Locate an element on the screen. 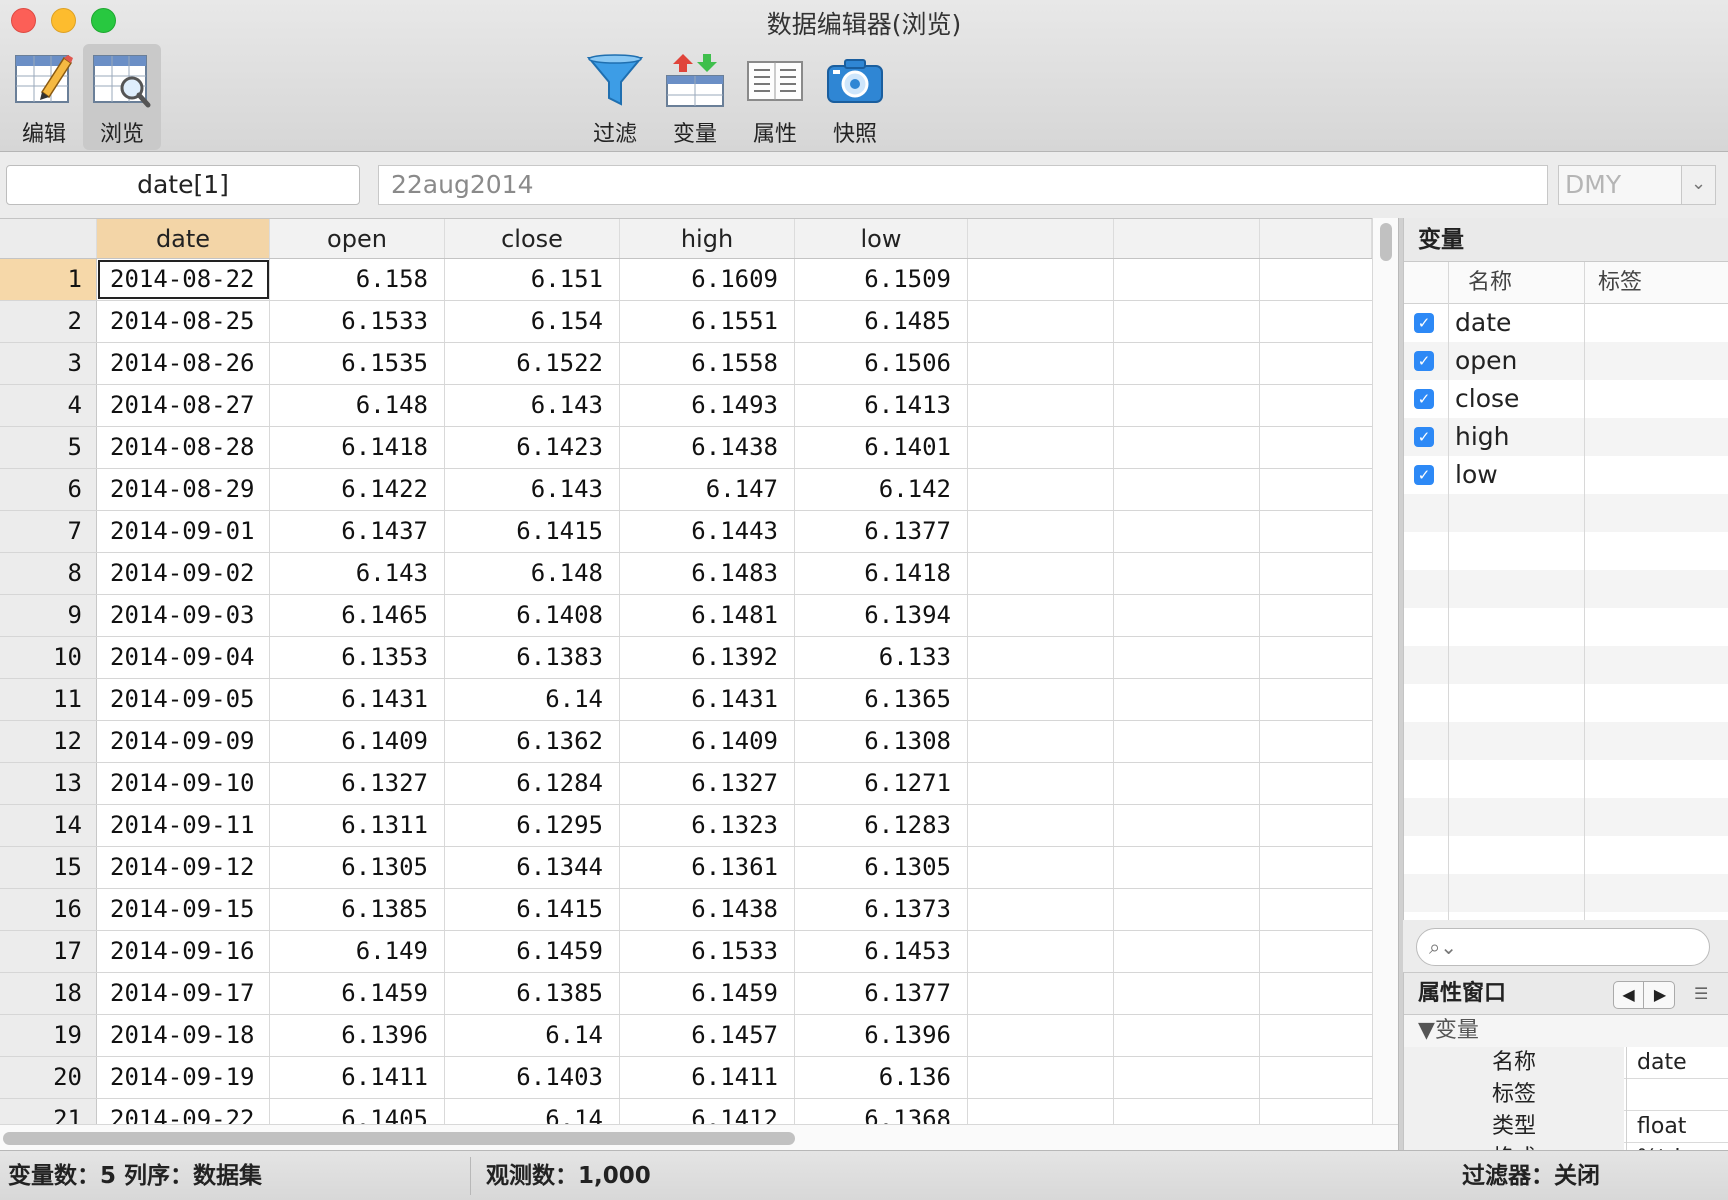 The width and height of the screenshot is (1728, 1200). properties-section-variables: ▼变量 is located at coordinates (1566, 1031).